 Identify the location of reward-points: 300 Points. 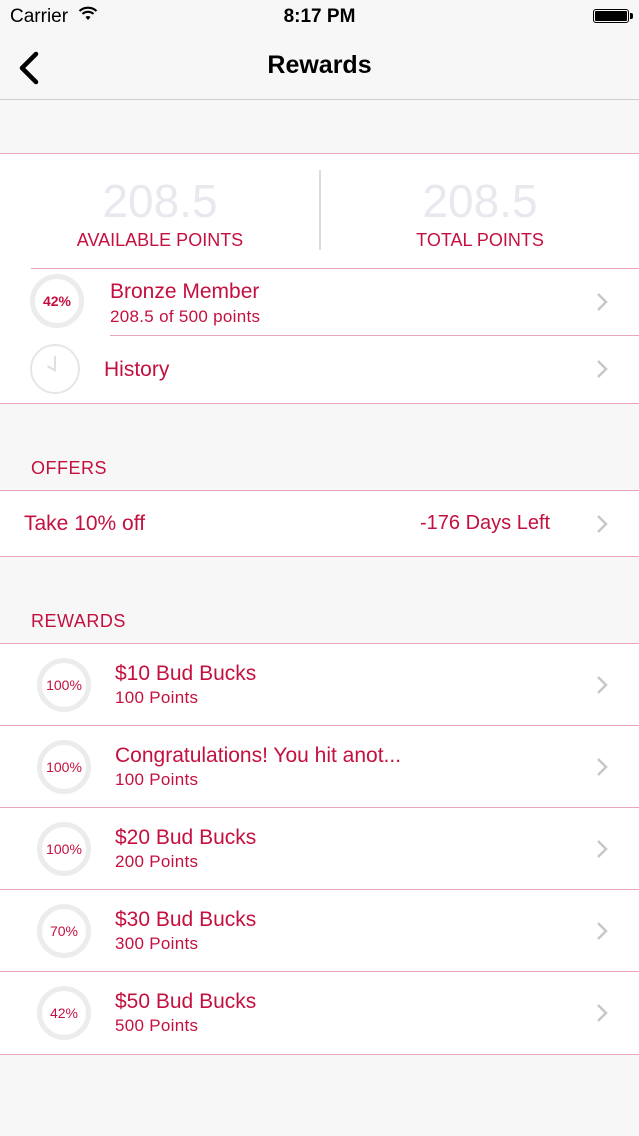
(157, 943).